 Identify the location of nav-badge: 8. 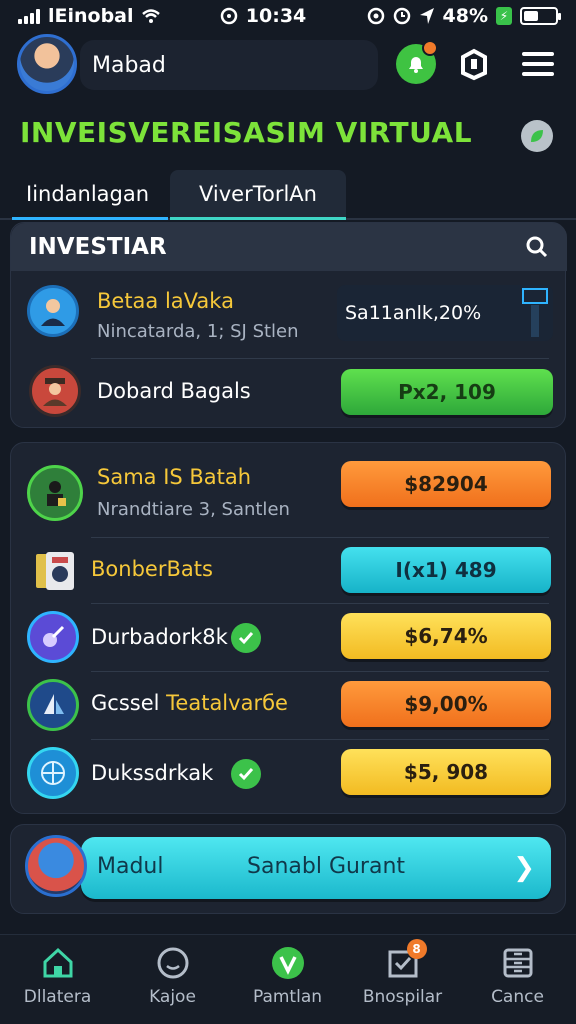
(416, 949).